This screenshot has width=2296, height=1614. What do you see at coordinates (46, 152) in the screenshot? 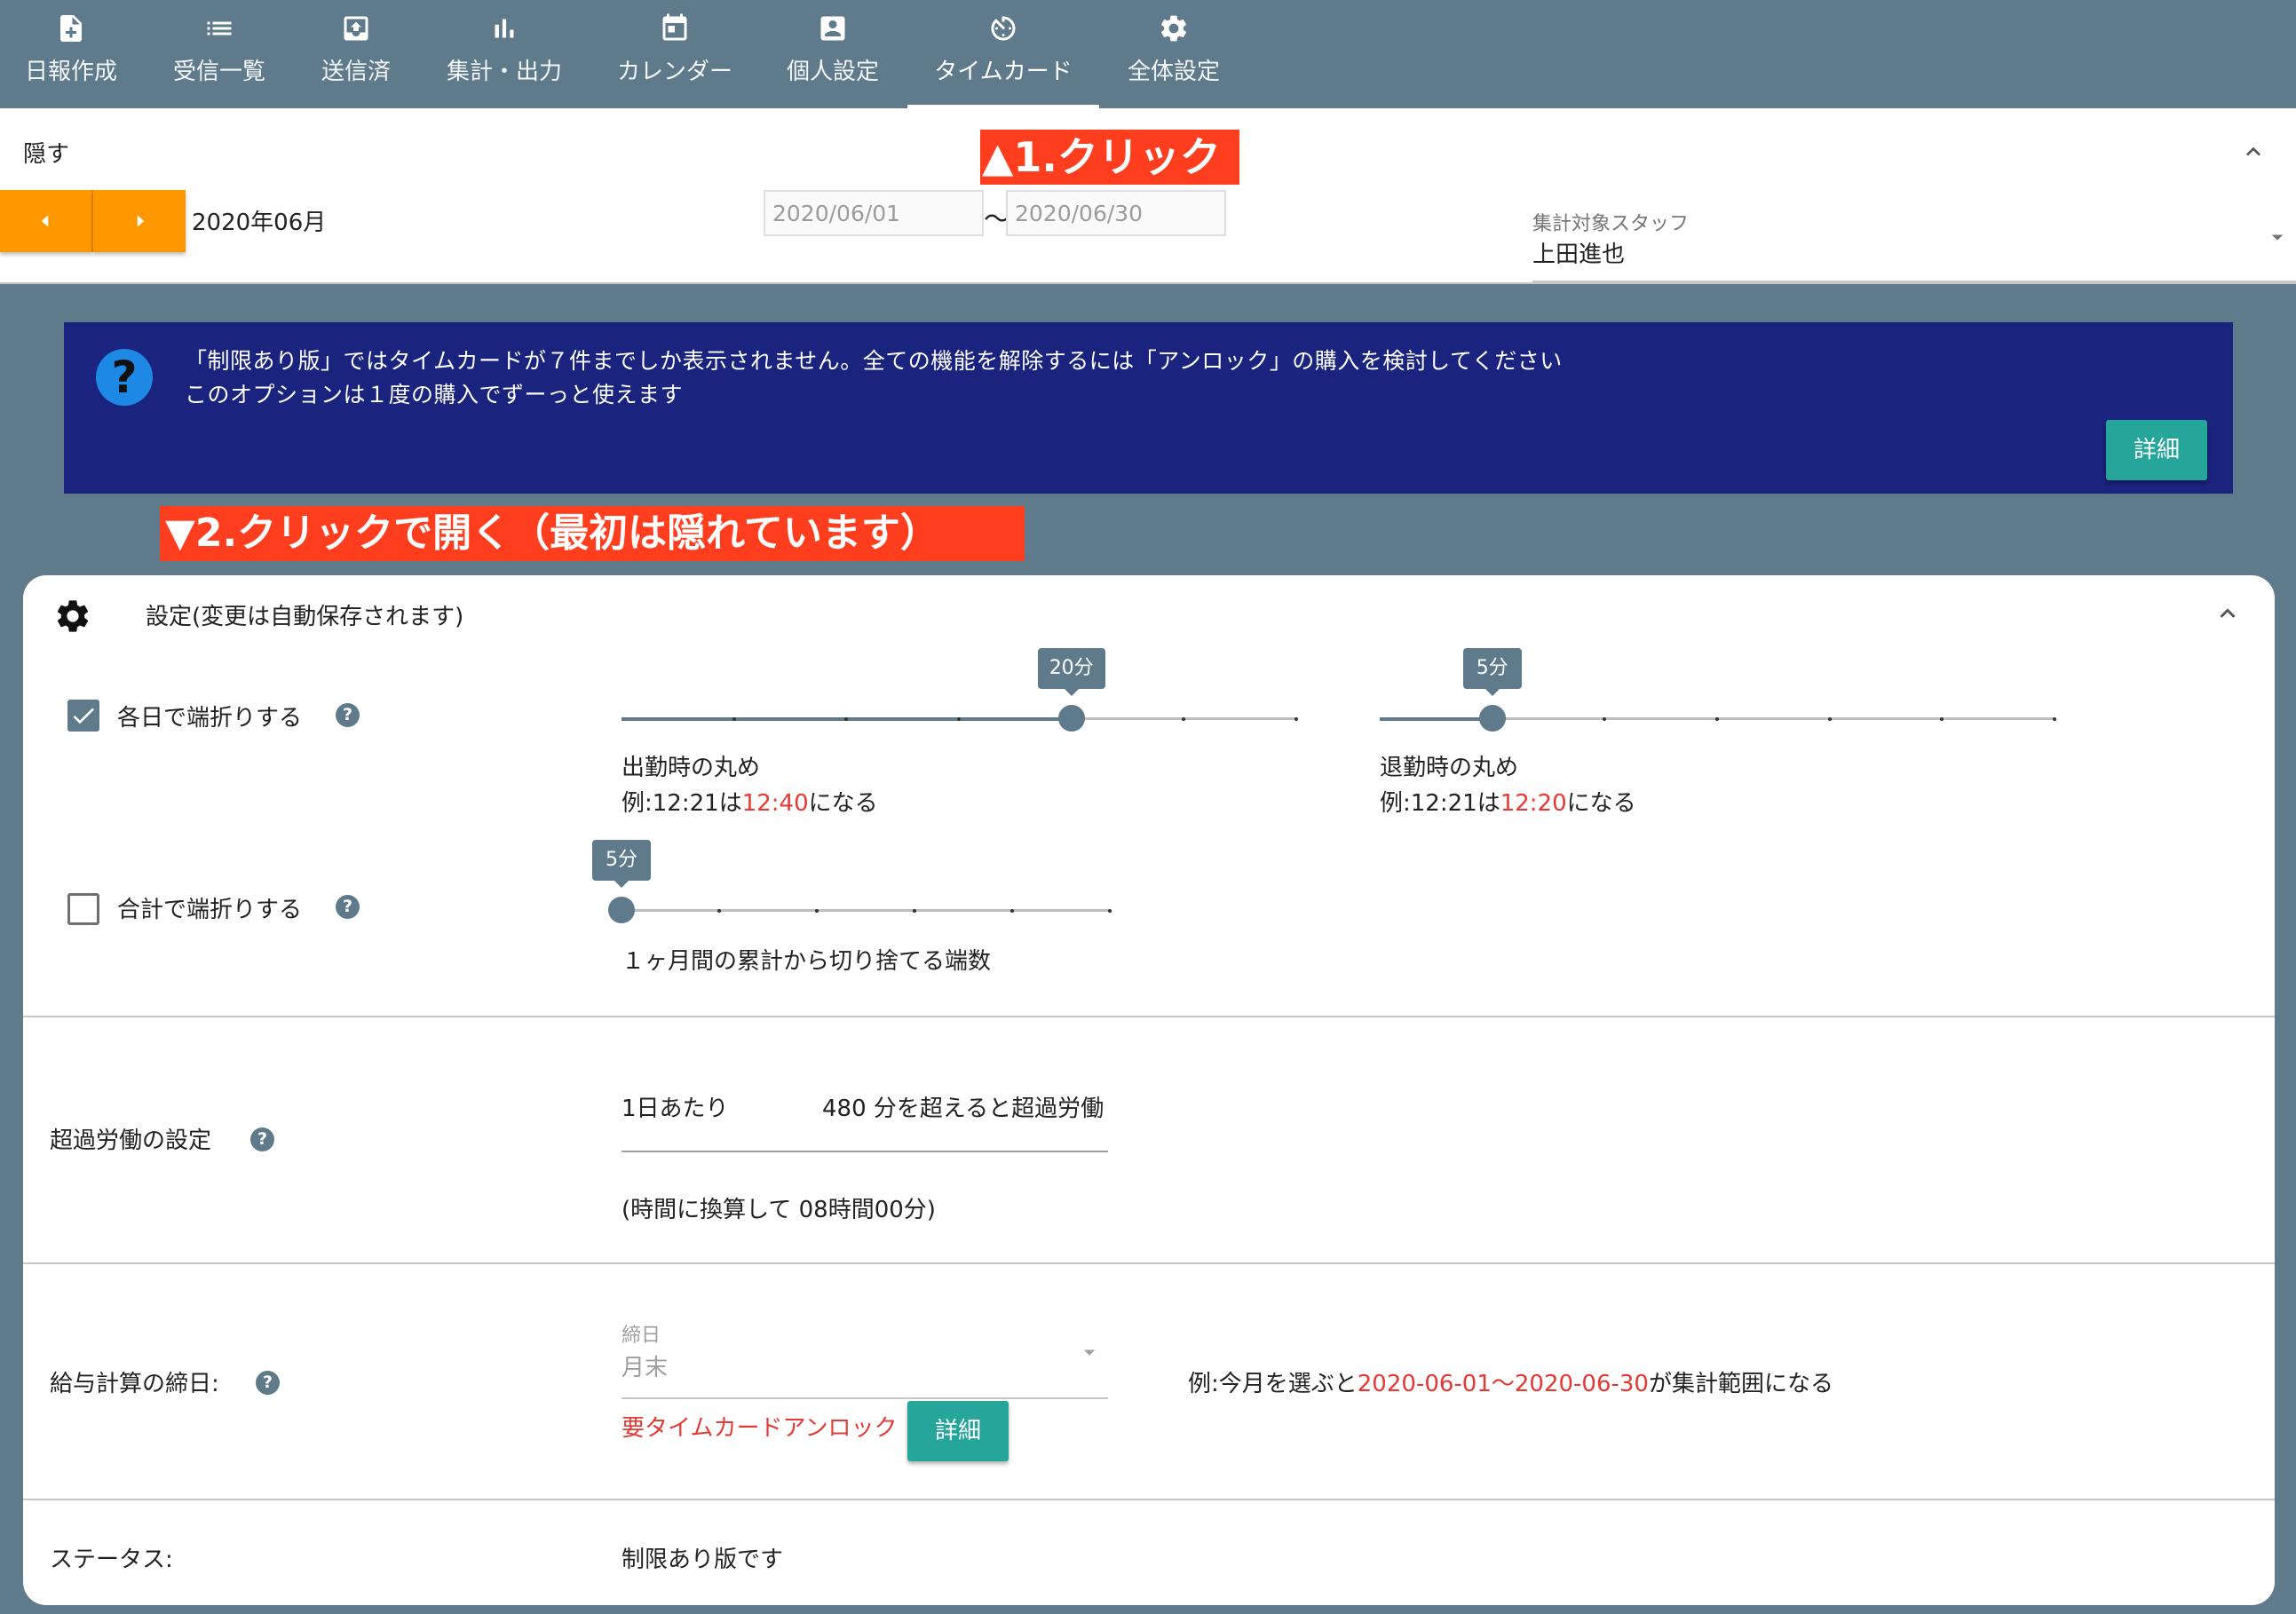
I see `hide-toggle: 隠す` at bounding box center [46, 152].